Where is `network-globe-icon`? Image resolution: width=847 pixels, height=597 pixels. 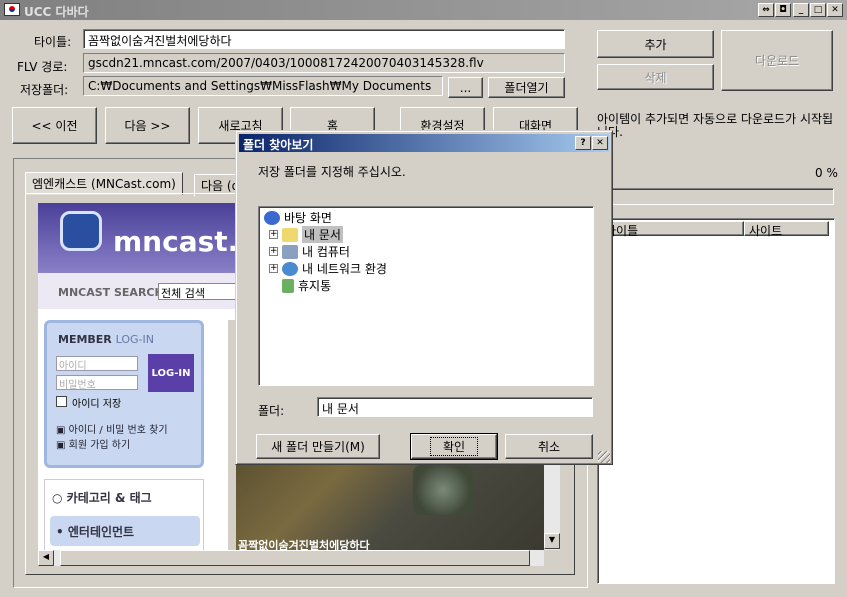 network-globe-icon is located at coordinates (290, 268).